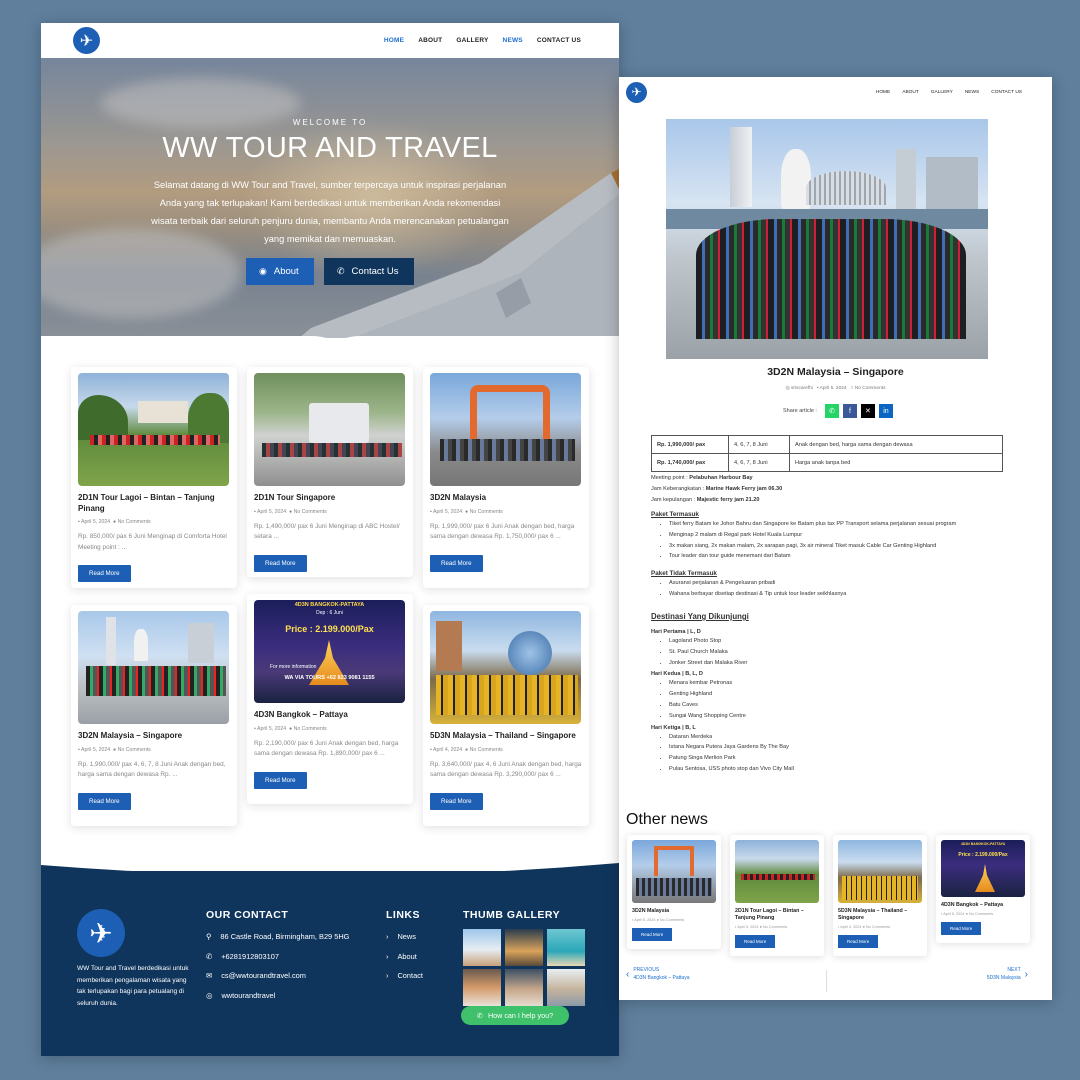 Image resolution: width=1080 pixels, height=1080 pixels. I want to click on footer-instagram: ◎ wwtourandtravel, so click(277, 996).